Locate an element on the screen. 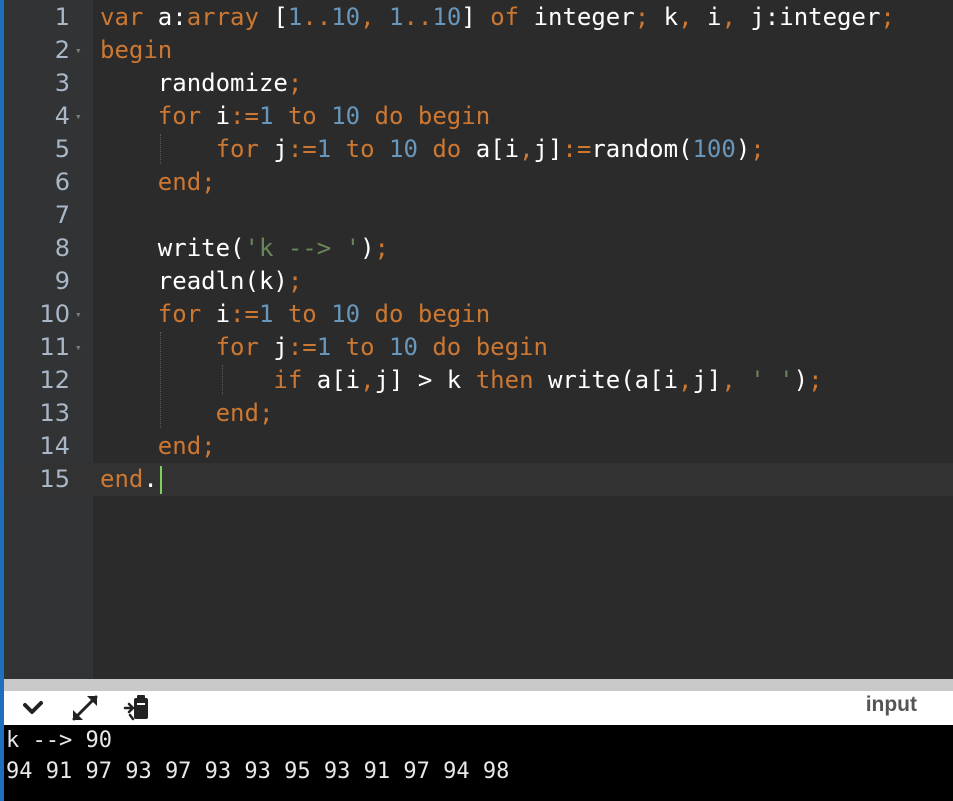  line-number: 7 is located at coordinates (62, 215).